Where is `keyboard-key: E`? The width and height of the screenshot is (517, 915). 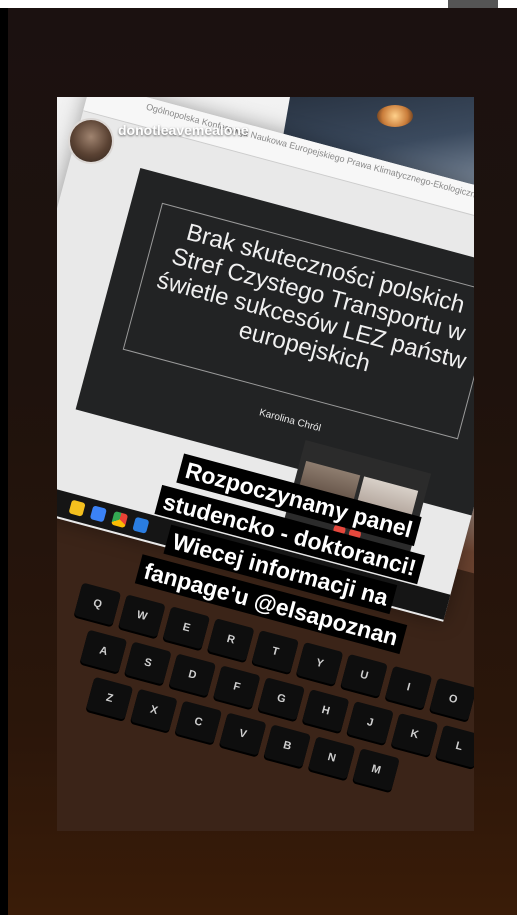 keyboard-key: E is located at coordinates (186, 628).